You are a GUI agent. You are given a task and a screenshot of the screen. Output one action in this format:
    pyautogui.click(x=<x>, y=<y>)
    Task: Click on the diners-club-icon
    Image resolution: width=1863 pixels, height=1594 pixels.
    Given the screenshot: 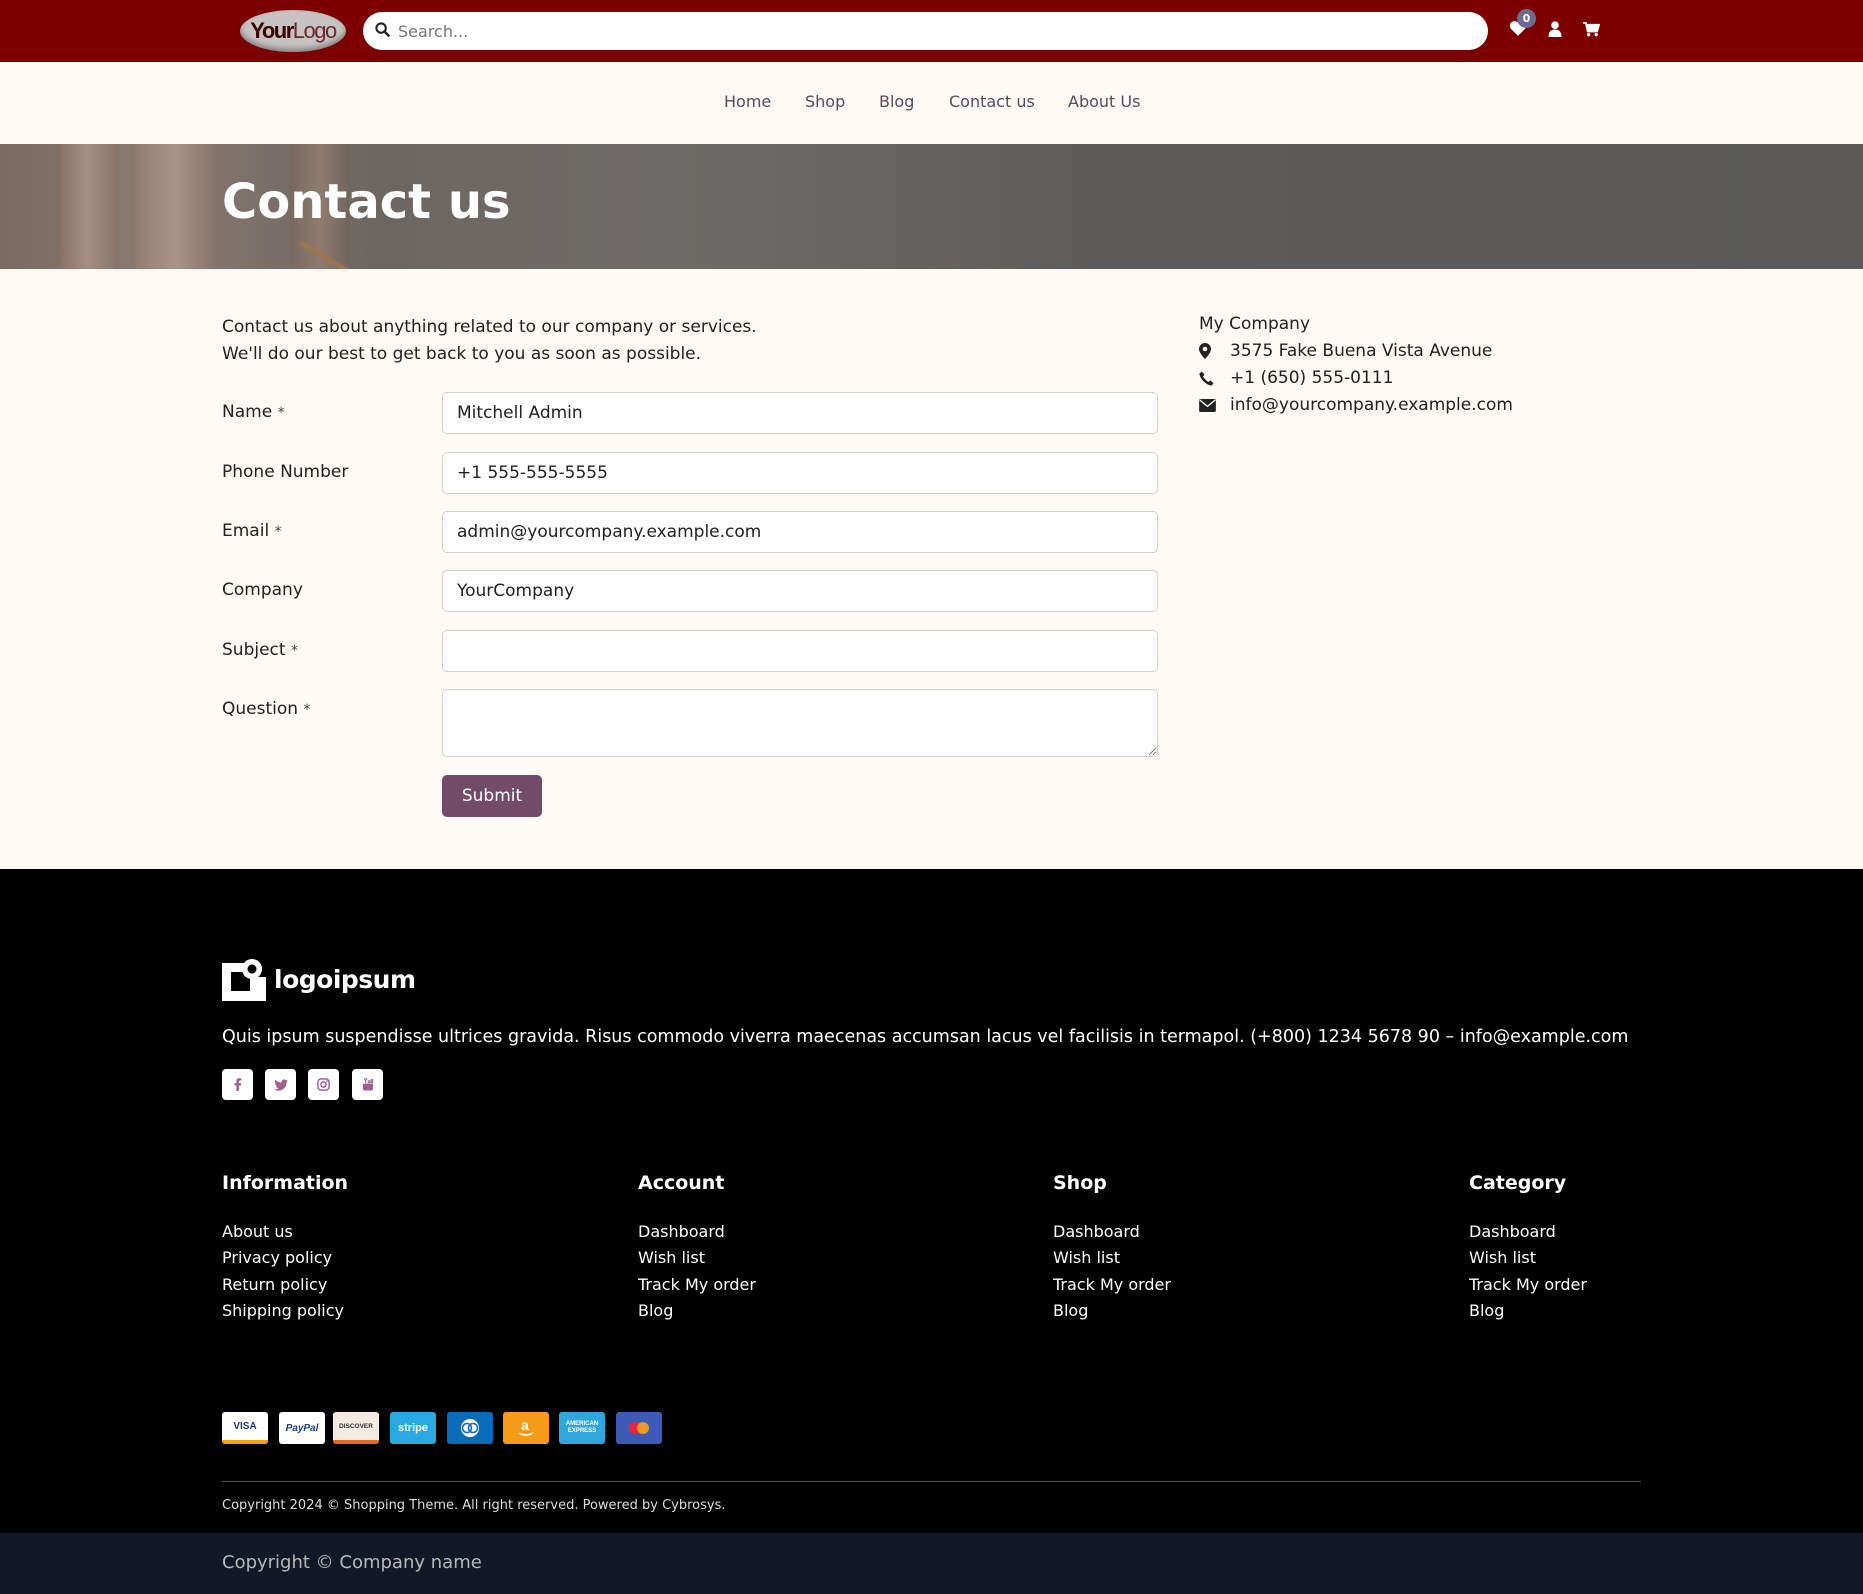 What is the action you would take?
    pyautogui.click(x=470, y=1428)
    